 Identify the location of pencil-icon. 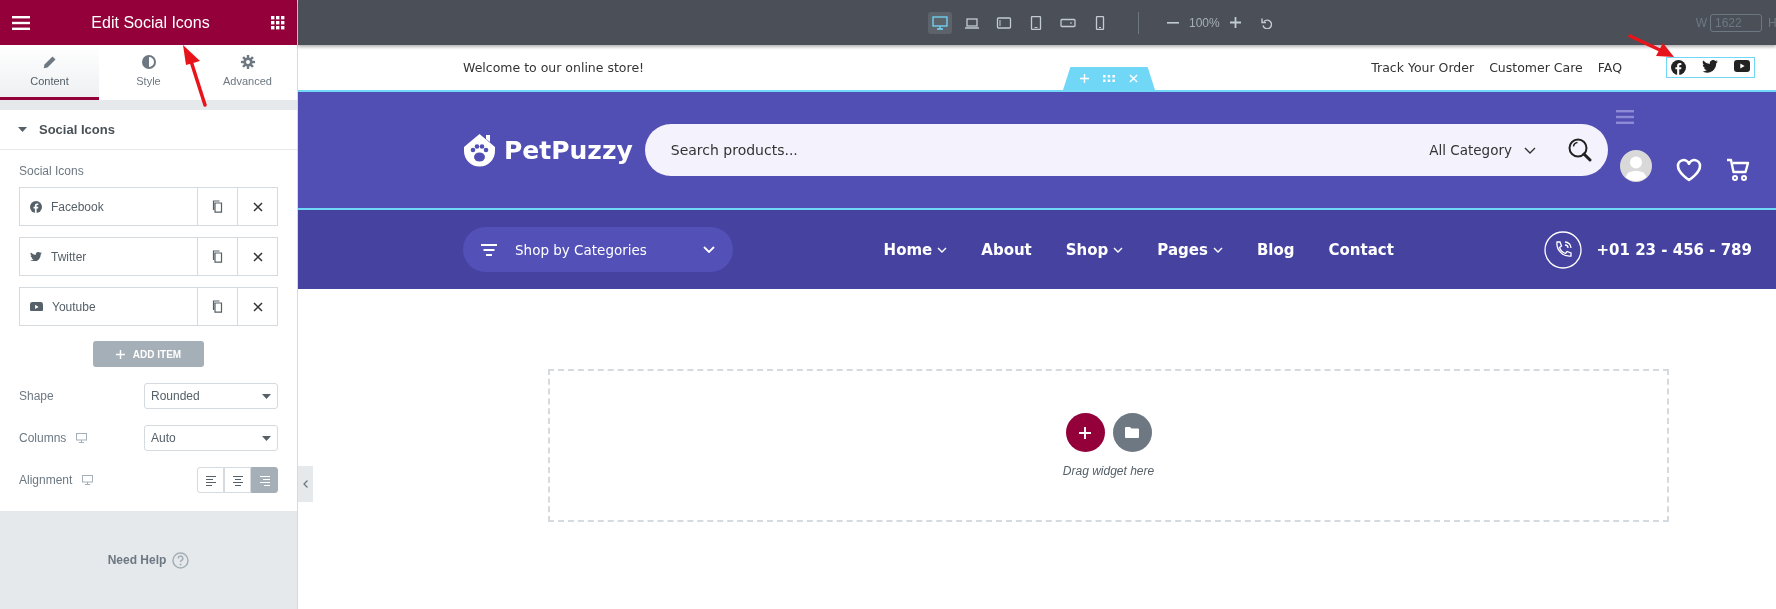
(49, 62).